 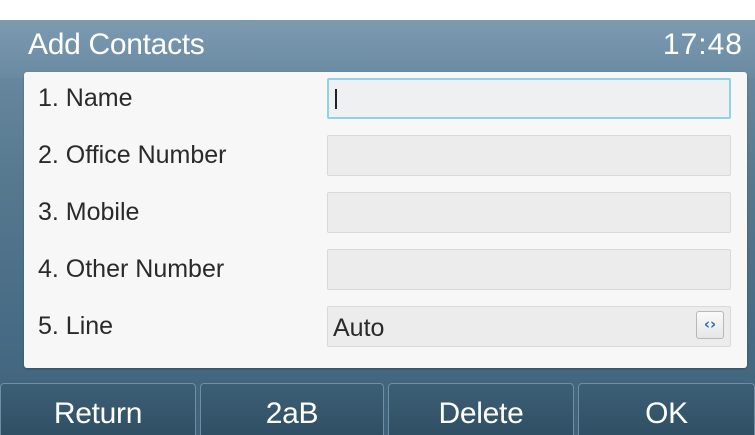 I want to click on other-number-row: 4. Other Number, so click(x=385, y=271).